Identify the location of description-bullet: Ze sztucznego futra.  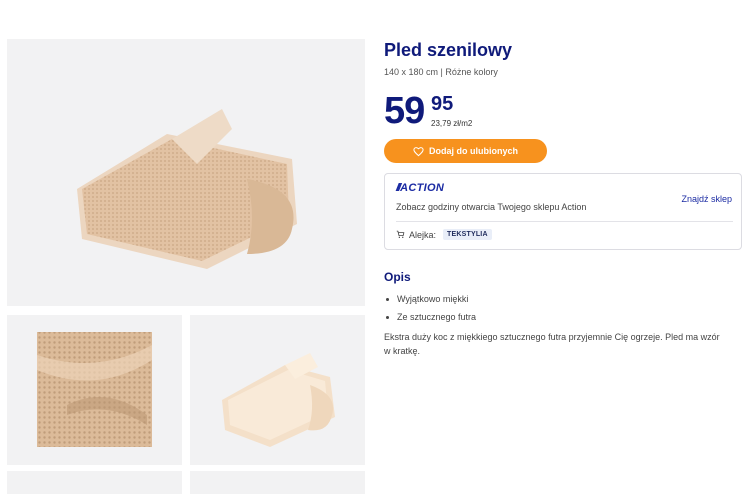
(431, 317).